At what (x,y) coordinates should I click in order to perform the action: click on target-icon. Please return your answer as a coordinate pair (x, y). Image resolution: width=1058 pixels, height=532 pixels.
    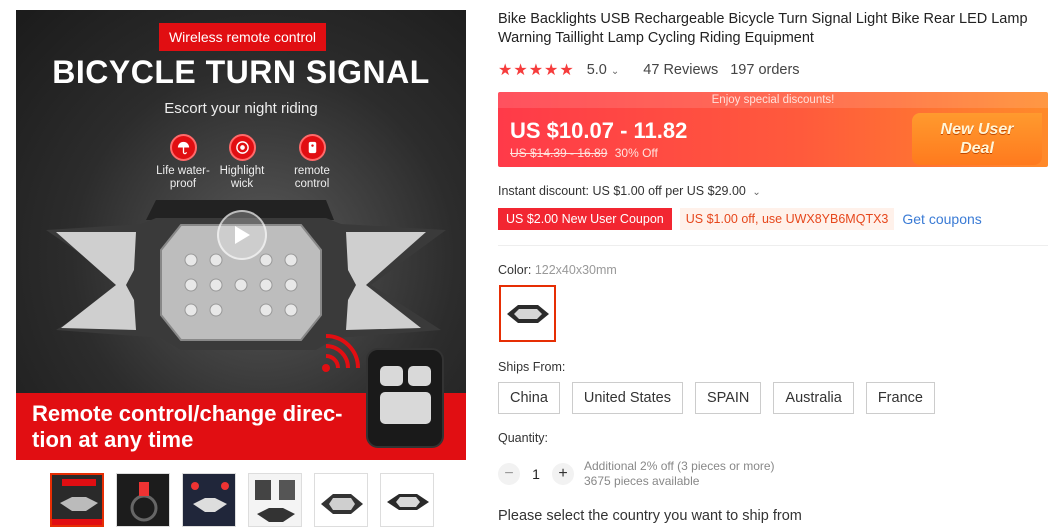
    Looking at the image, I should click on (242, 147).